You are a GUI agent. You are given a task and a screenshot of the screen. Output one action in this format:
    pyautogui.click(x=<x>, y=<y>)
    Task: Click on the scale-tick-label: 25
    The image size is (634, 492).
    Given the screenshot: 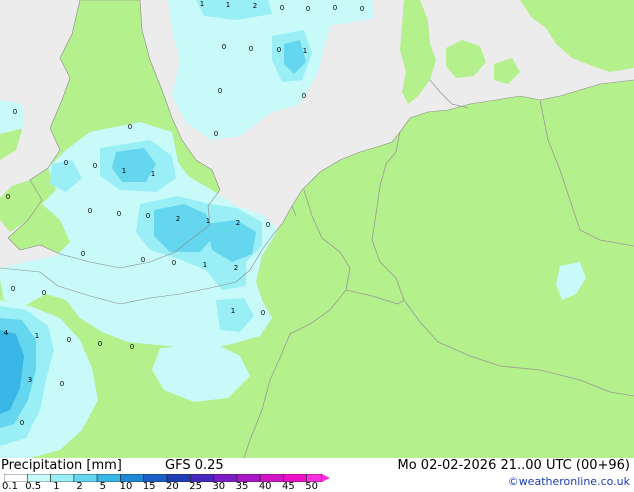 What is the action you would take?
    pyautogui.click(x=195, y=486)
    